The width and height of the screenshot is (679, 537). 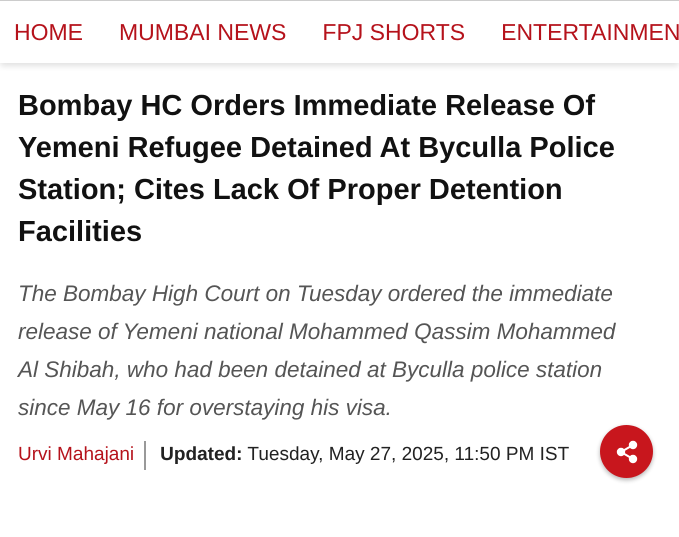 What do you see at coordinates (590, 32) in the screenshot?
I see `nav-link: ENTERTAINMEN` at bounding box center [590, 32].